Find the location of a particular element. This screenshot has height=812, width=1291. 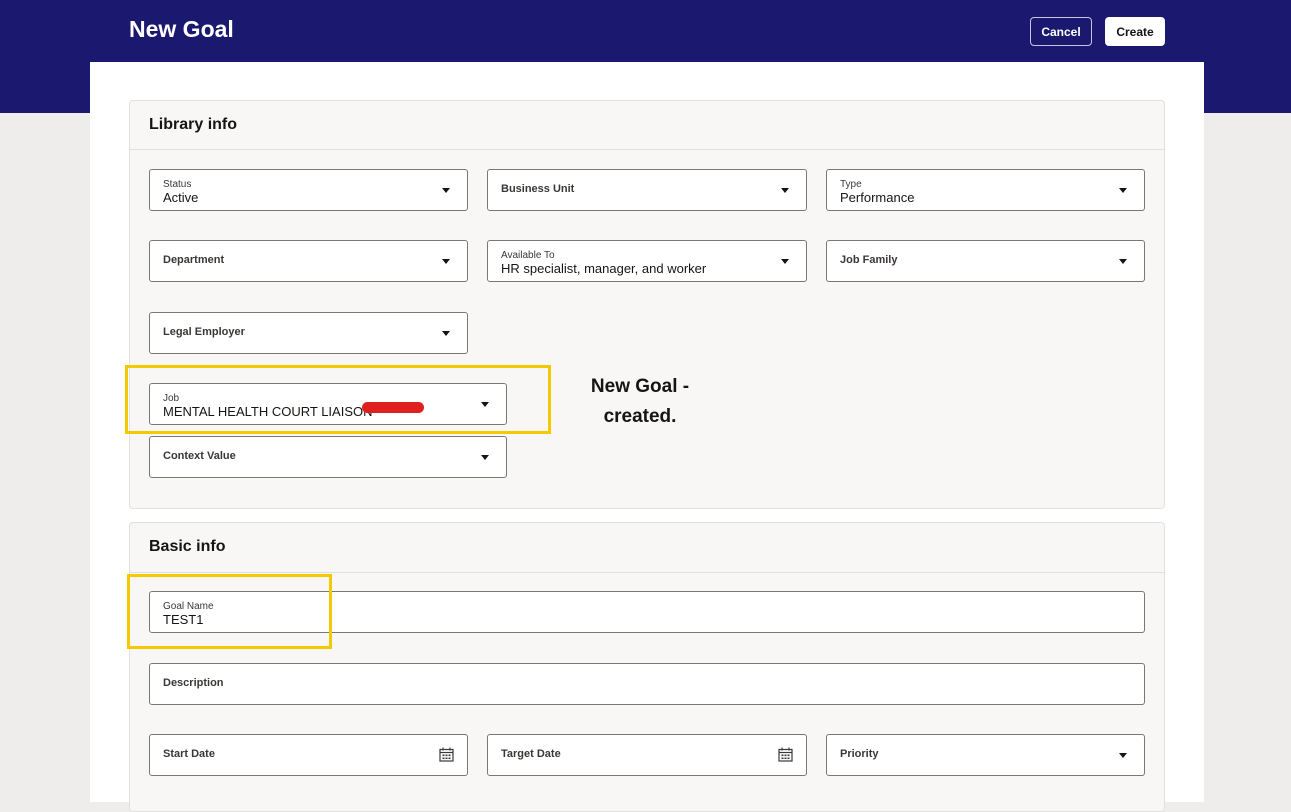

description-placeholder: Description is located at coordinates (193, 683).